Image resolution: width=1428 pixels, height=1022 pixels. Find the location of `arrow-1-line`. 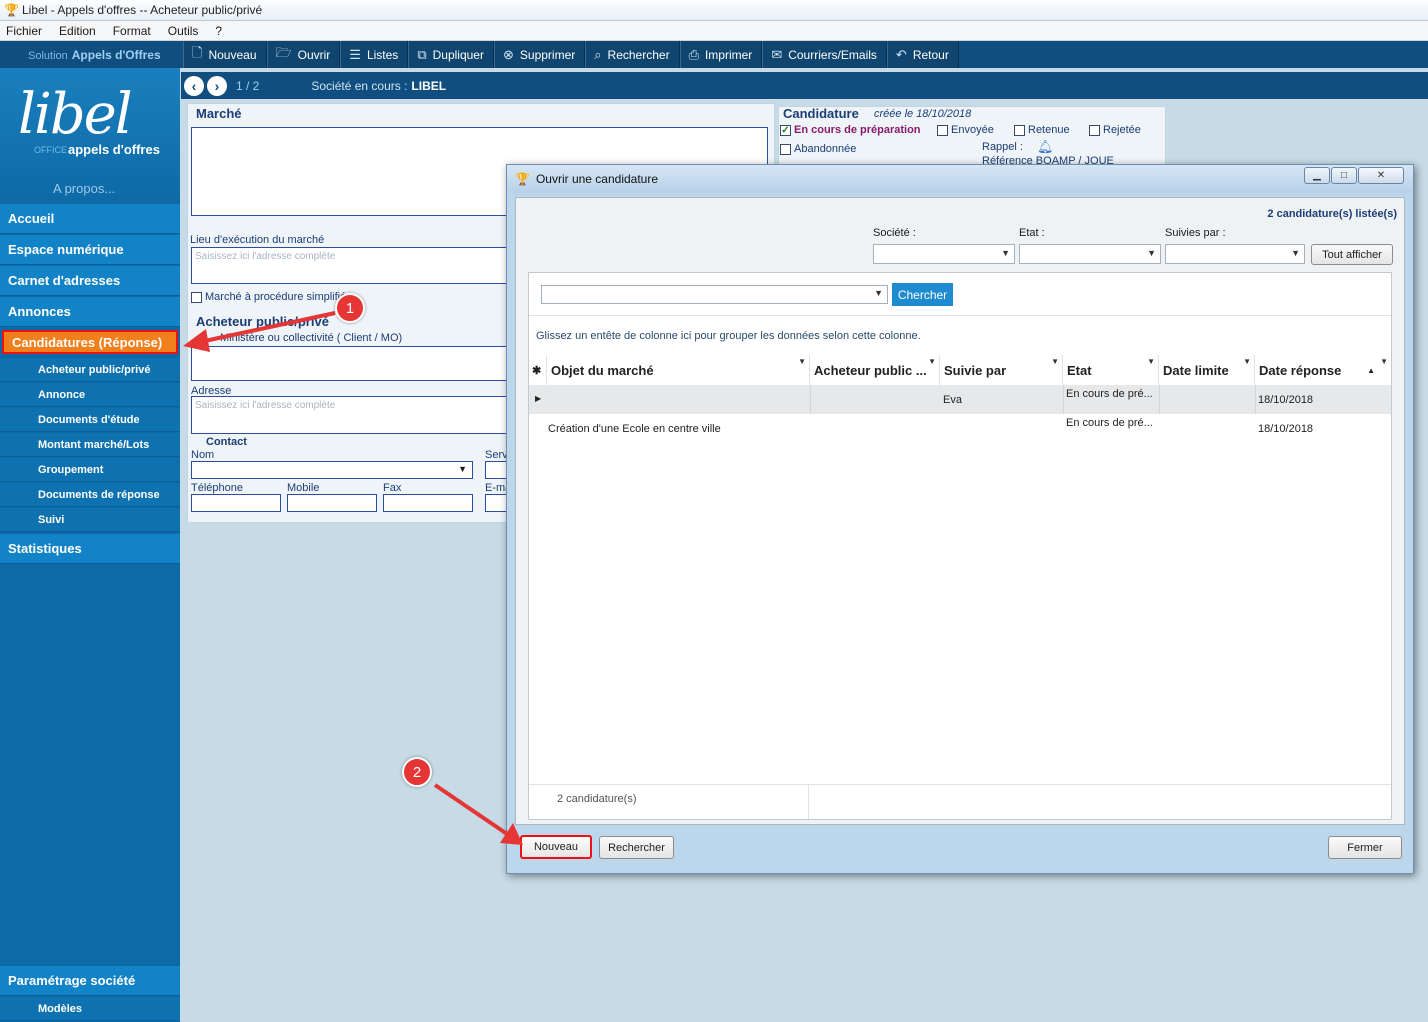

arrow-1-line is located at coordinates (267, 327).